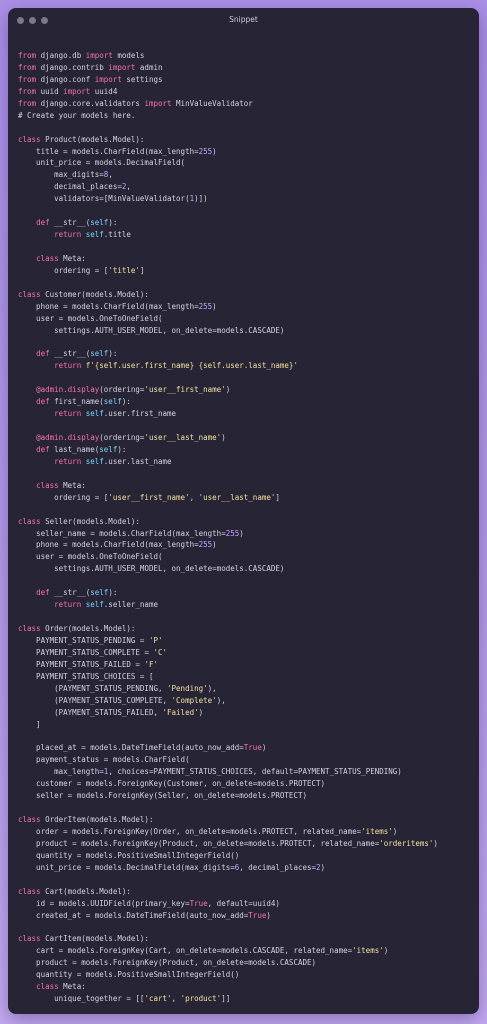  What do you see at coordinates (81, 55) in the screenshot?
I see `code-line: from django.db import models` at bounding box center [81, 55].